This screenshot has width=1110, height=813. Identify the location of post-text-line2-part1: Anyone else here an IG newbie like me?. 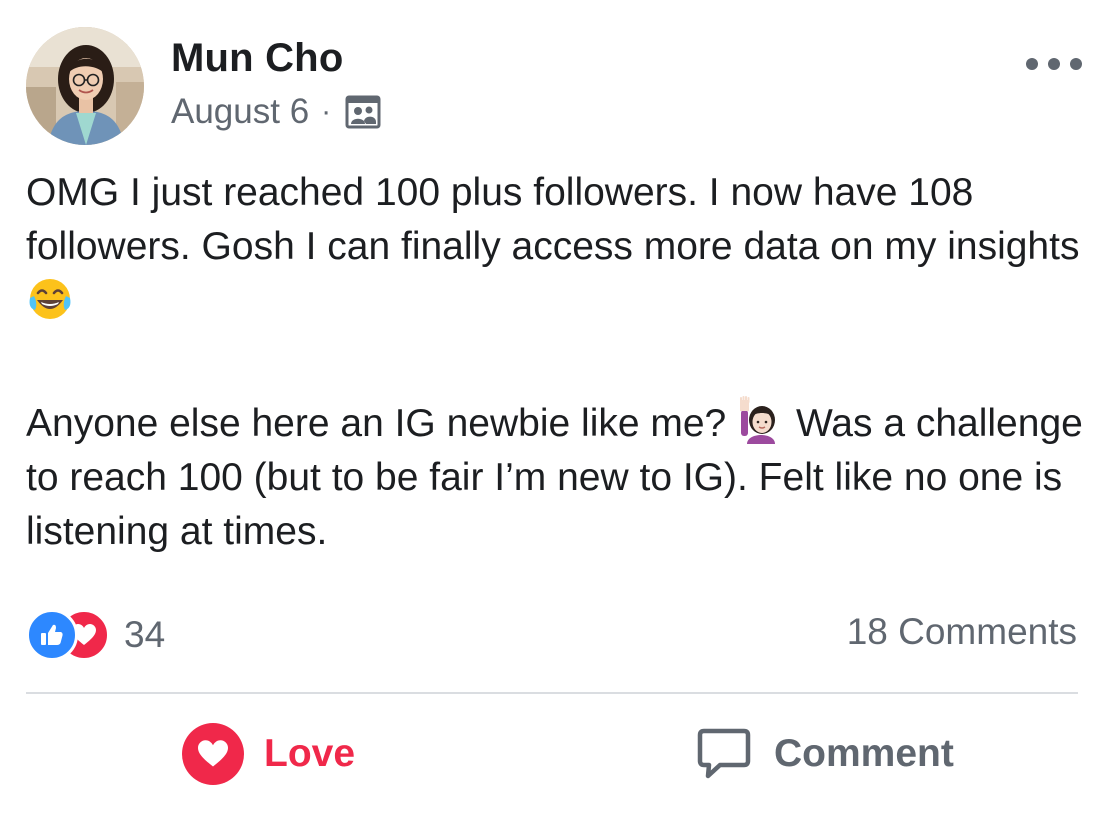
(376, 423).